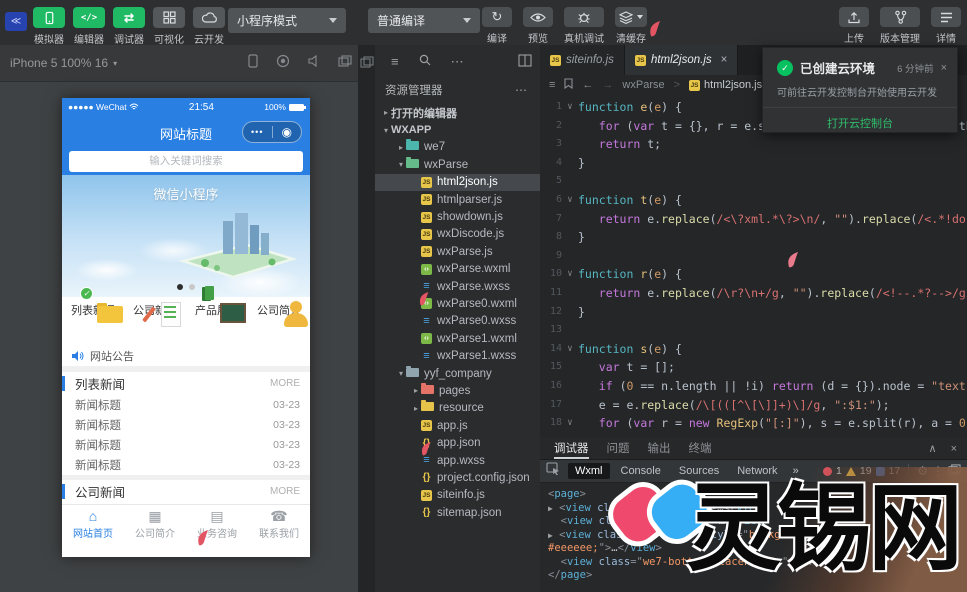 The image size is (967, 592). I want to click on devtools-tab: Console, so click(641, 471).